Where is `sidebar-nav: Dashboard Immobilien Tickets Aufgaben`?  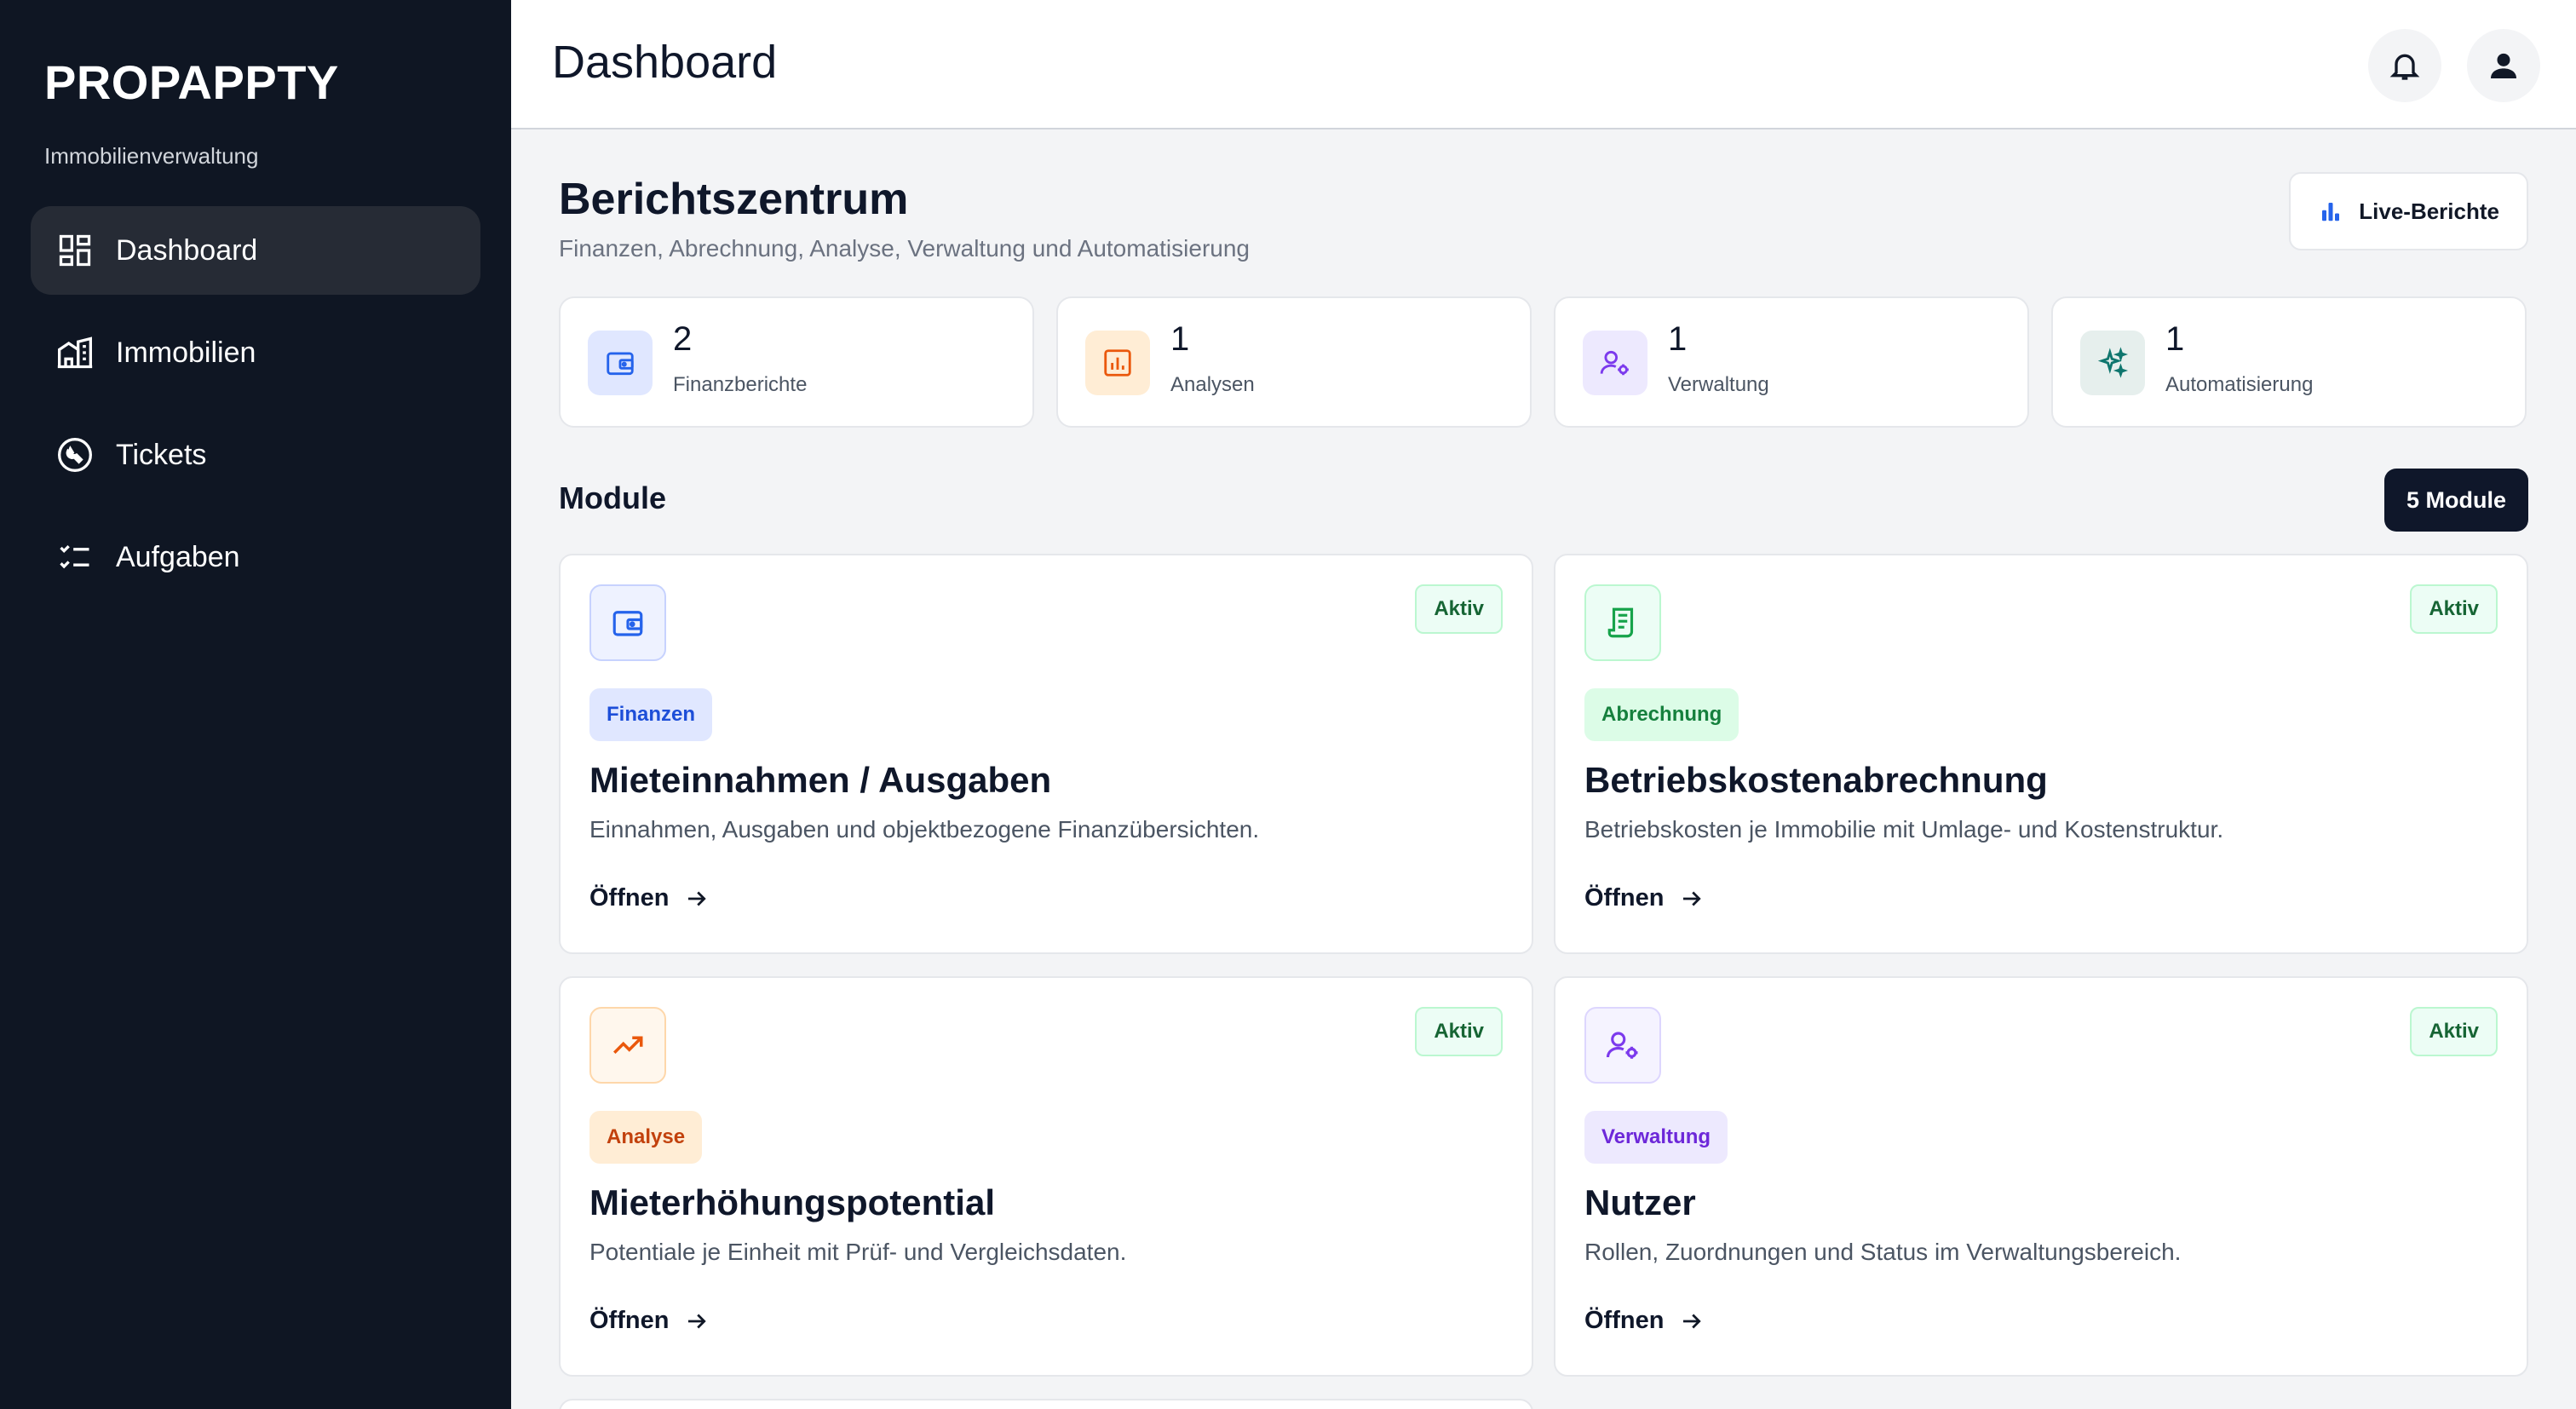
sidebar-nav: Dashboard Immobilien Tickets Aufgaben is located at coordinates (256, 410).